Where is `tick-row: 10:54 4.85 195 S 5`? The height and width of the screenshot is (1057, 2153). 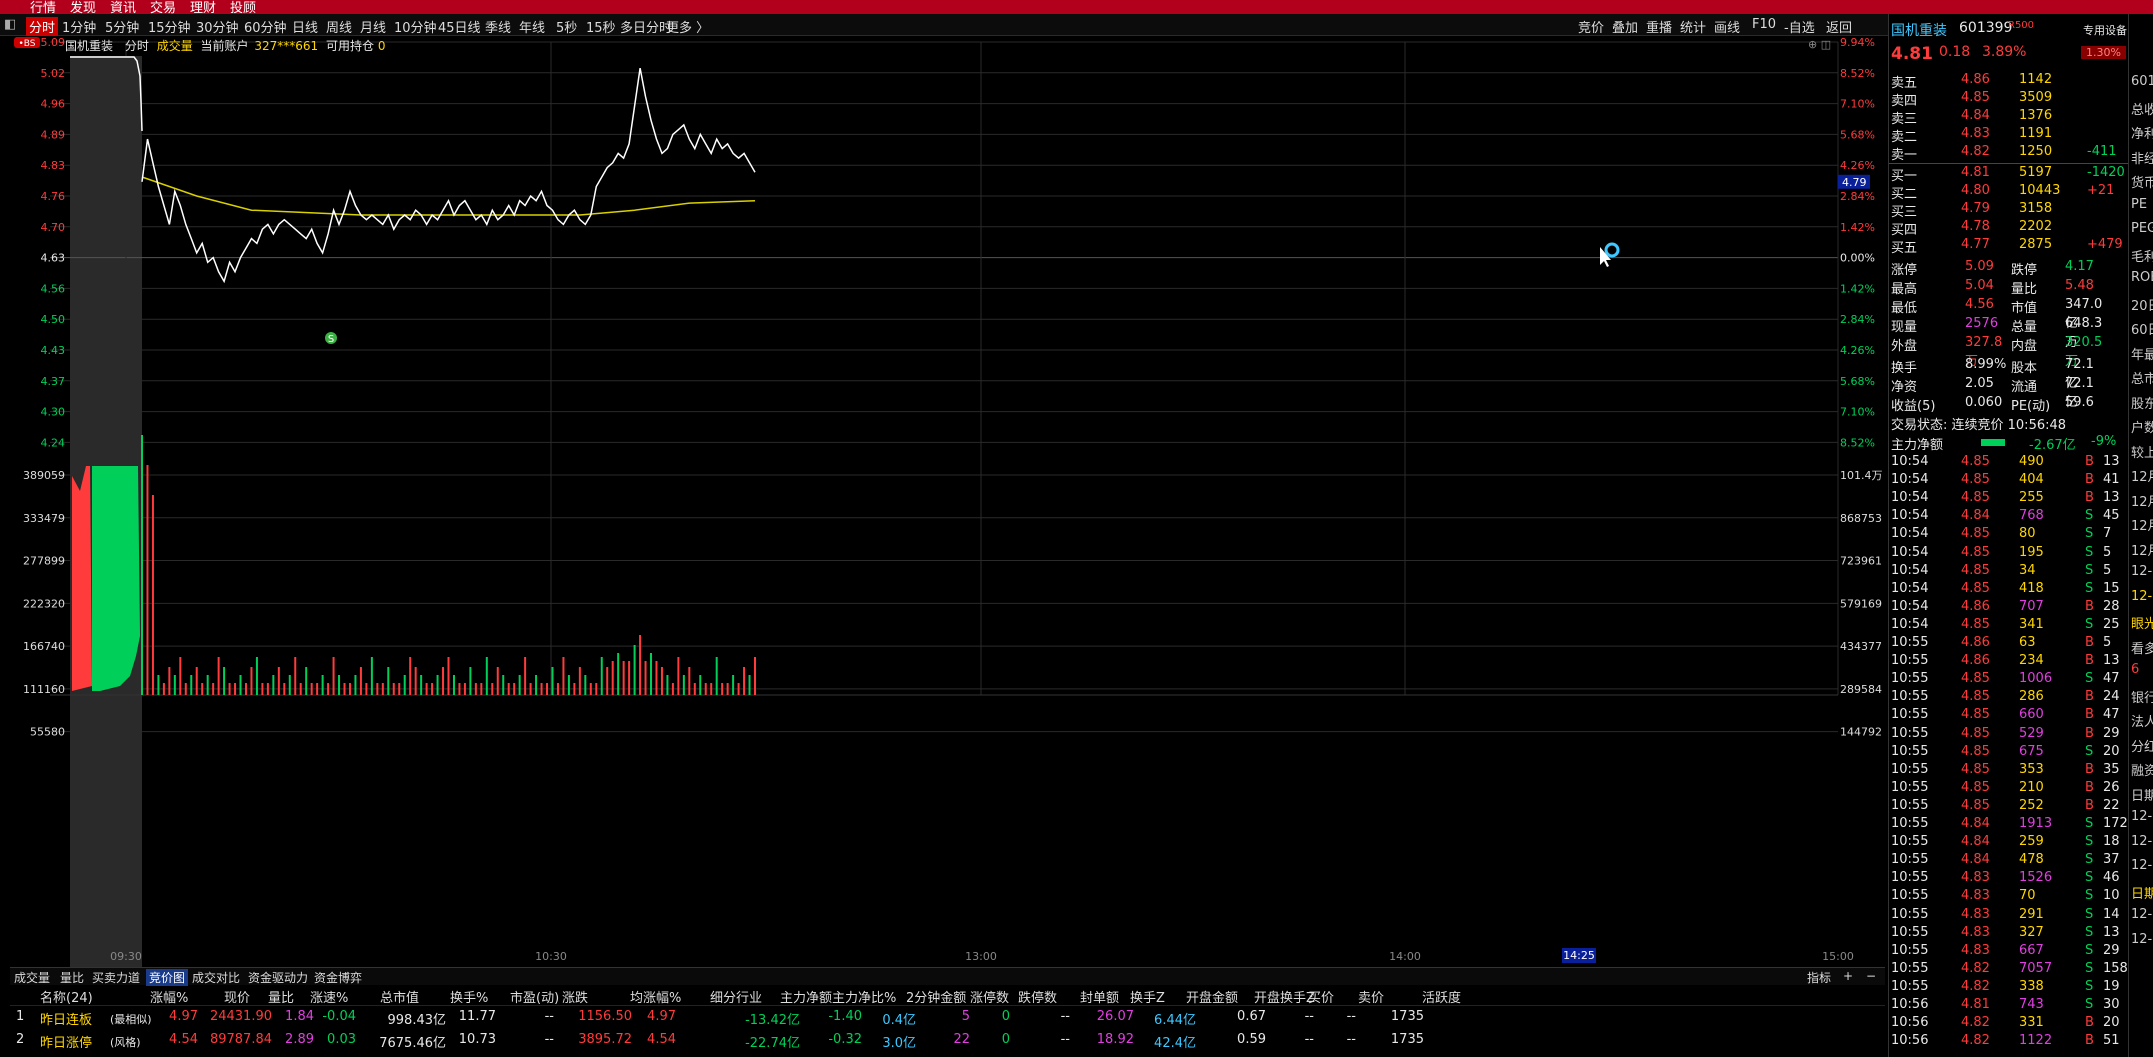
tick-row: 10:54 4.85 195 S 5 is located at coordinates (2009, 554).